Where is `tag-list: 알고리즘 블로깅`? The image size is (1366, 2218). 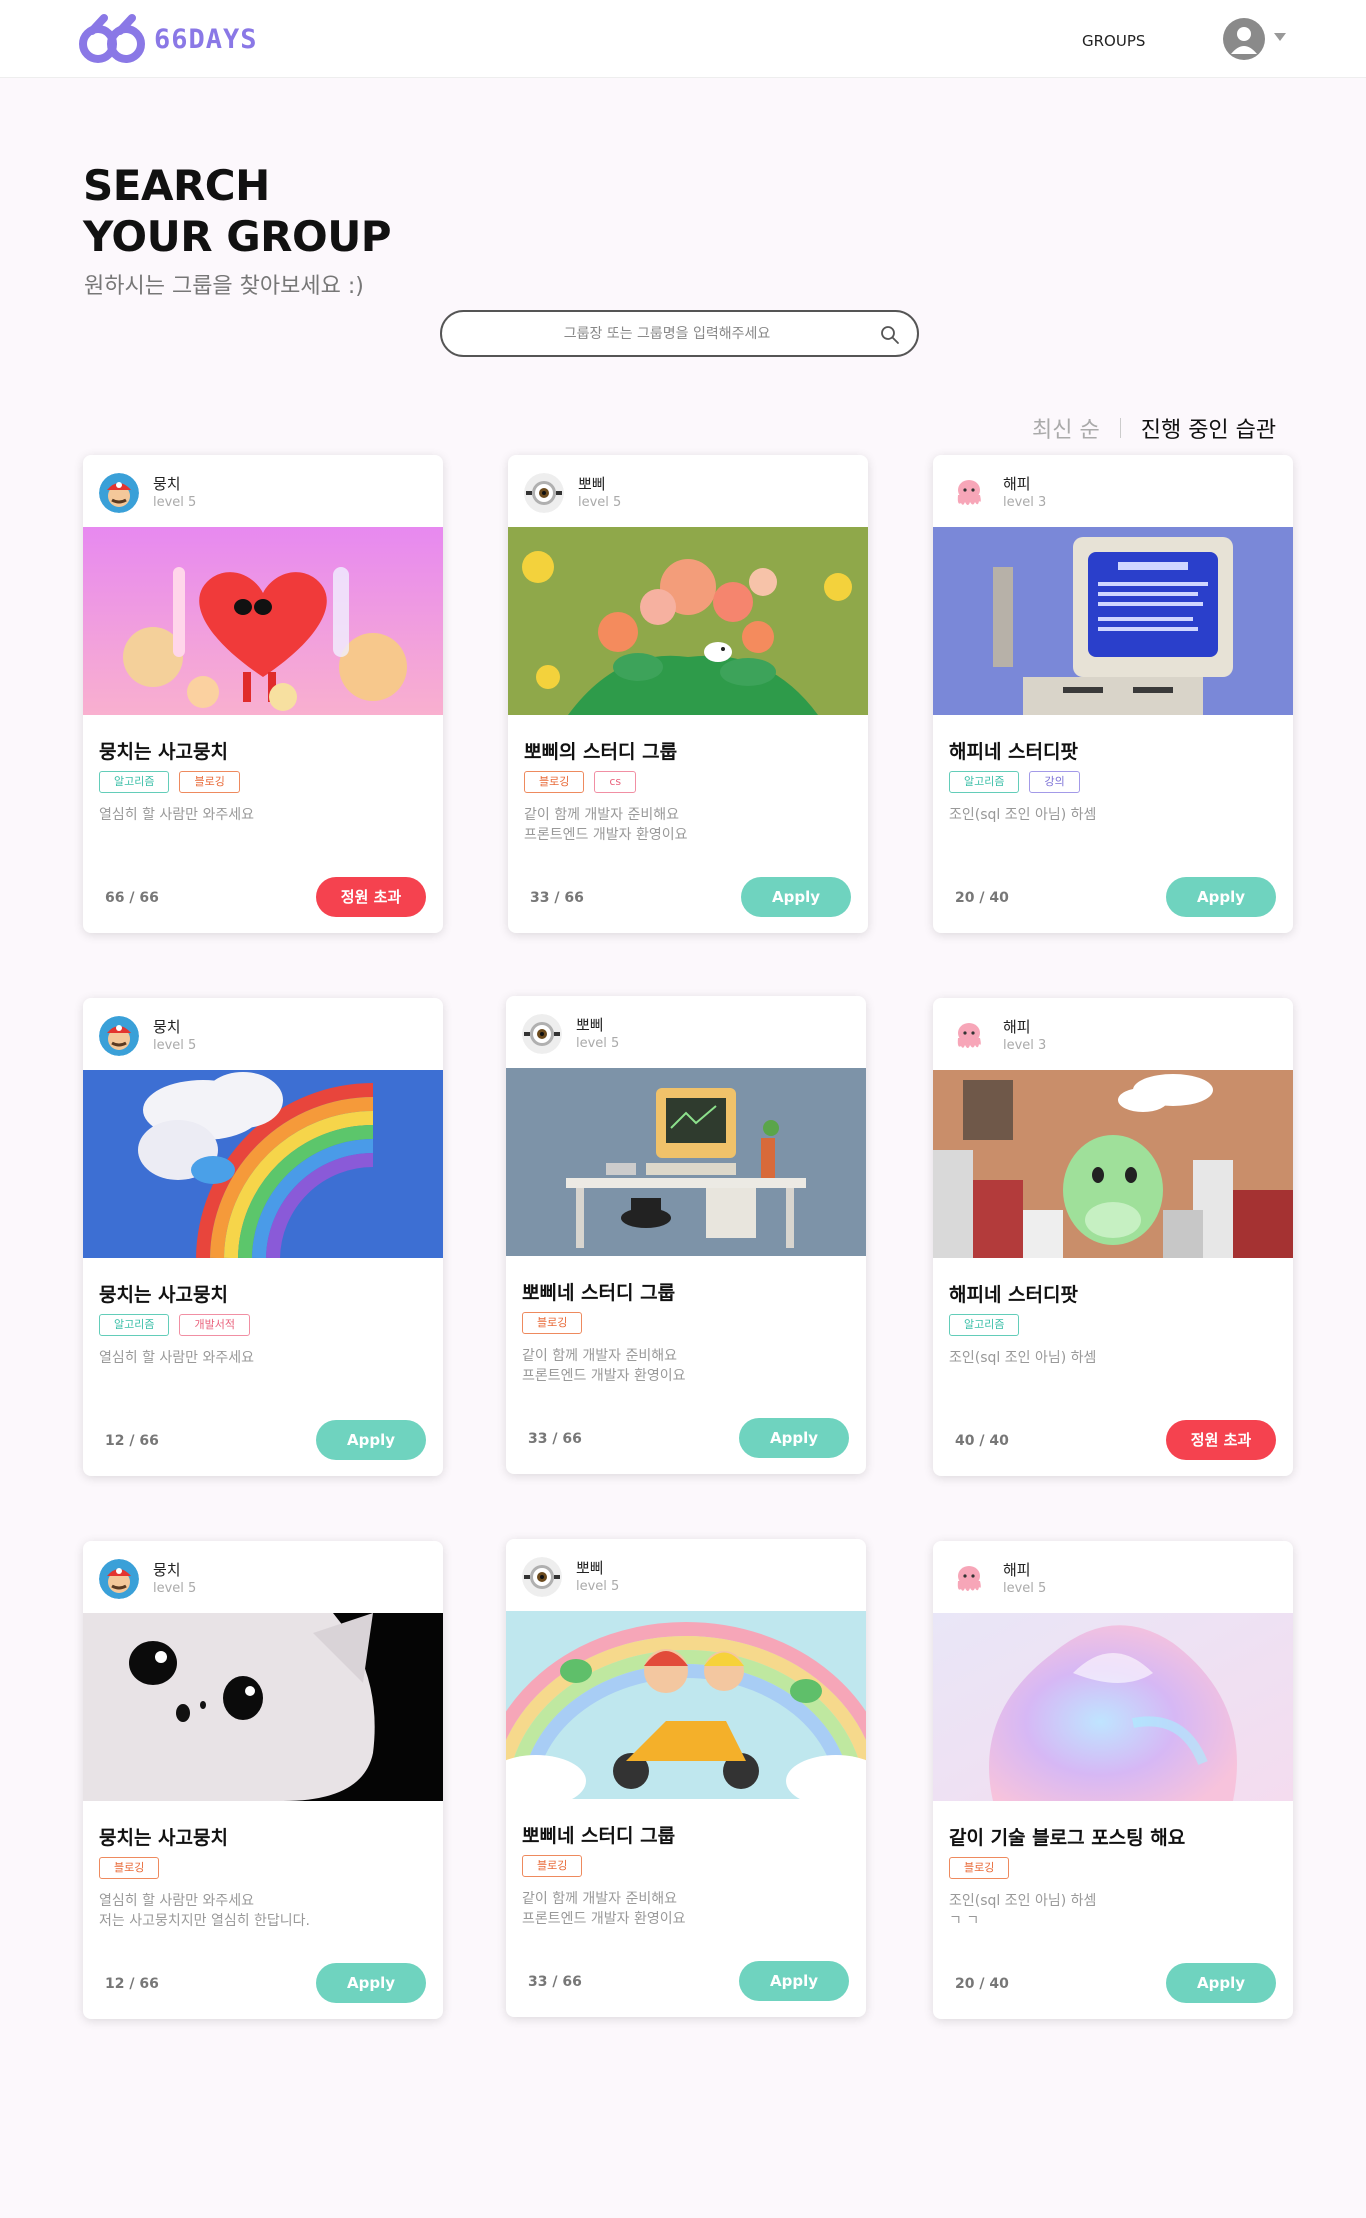
tag-list: 알고리즘 블로깅 is located at coordinates (169, 782).